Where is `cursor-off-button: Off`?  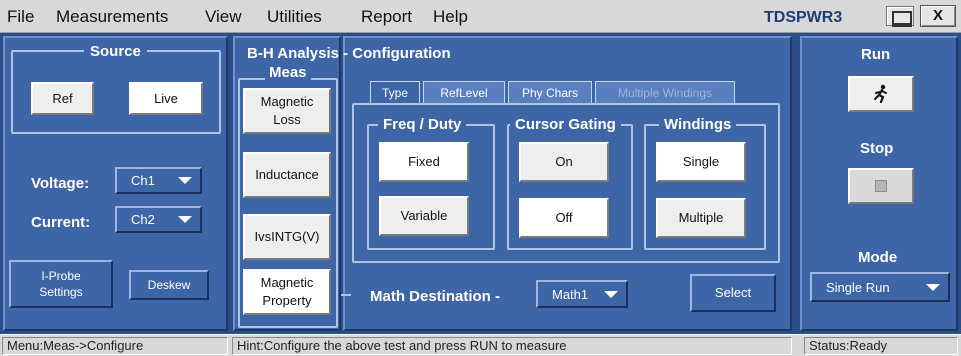
cursor-off-button: Off is located at coordinates (564, 218).